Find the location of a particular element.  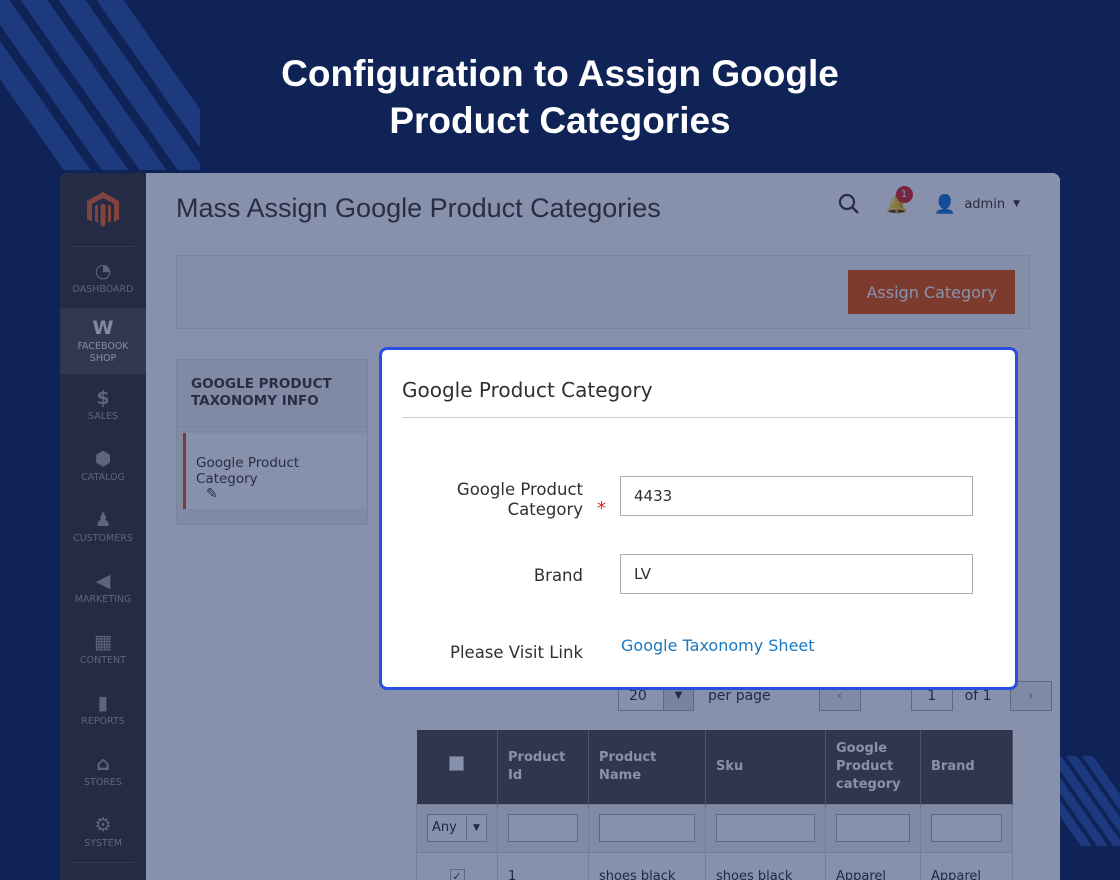

required-asterisk: * is located at coordinates (601, 508).